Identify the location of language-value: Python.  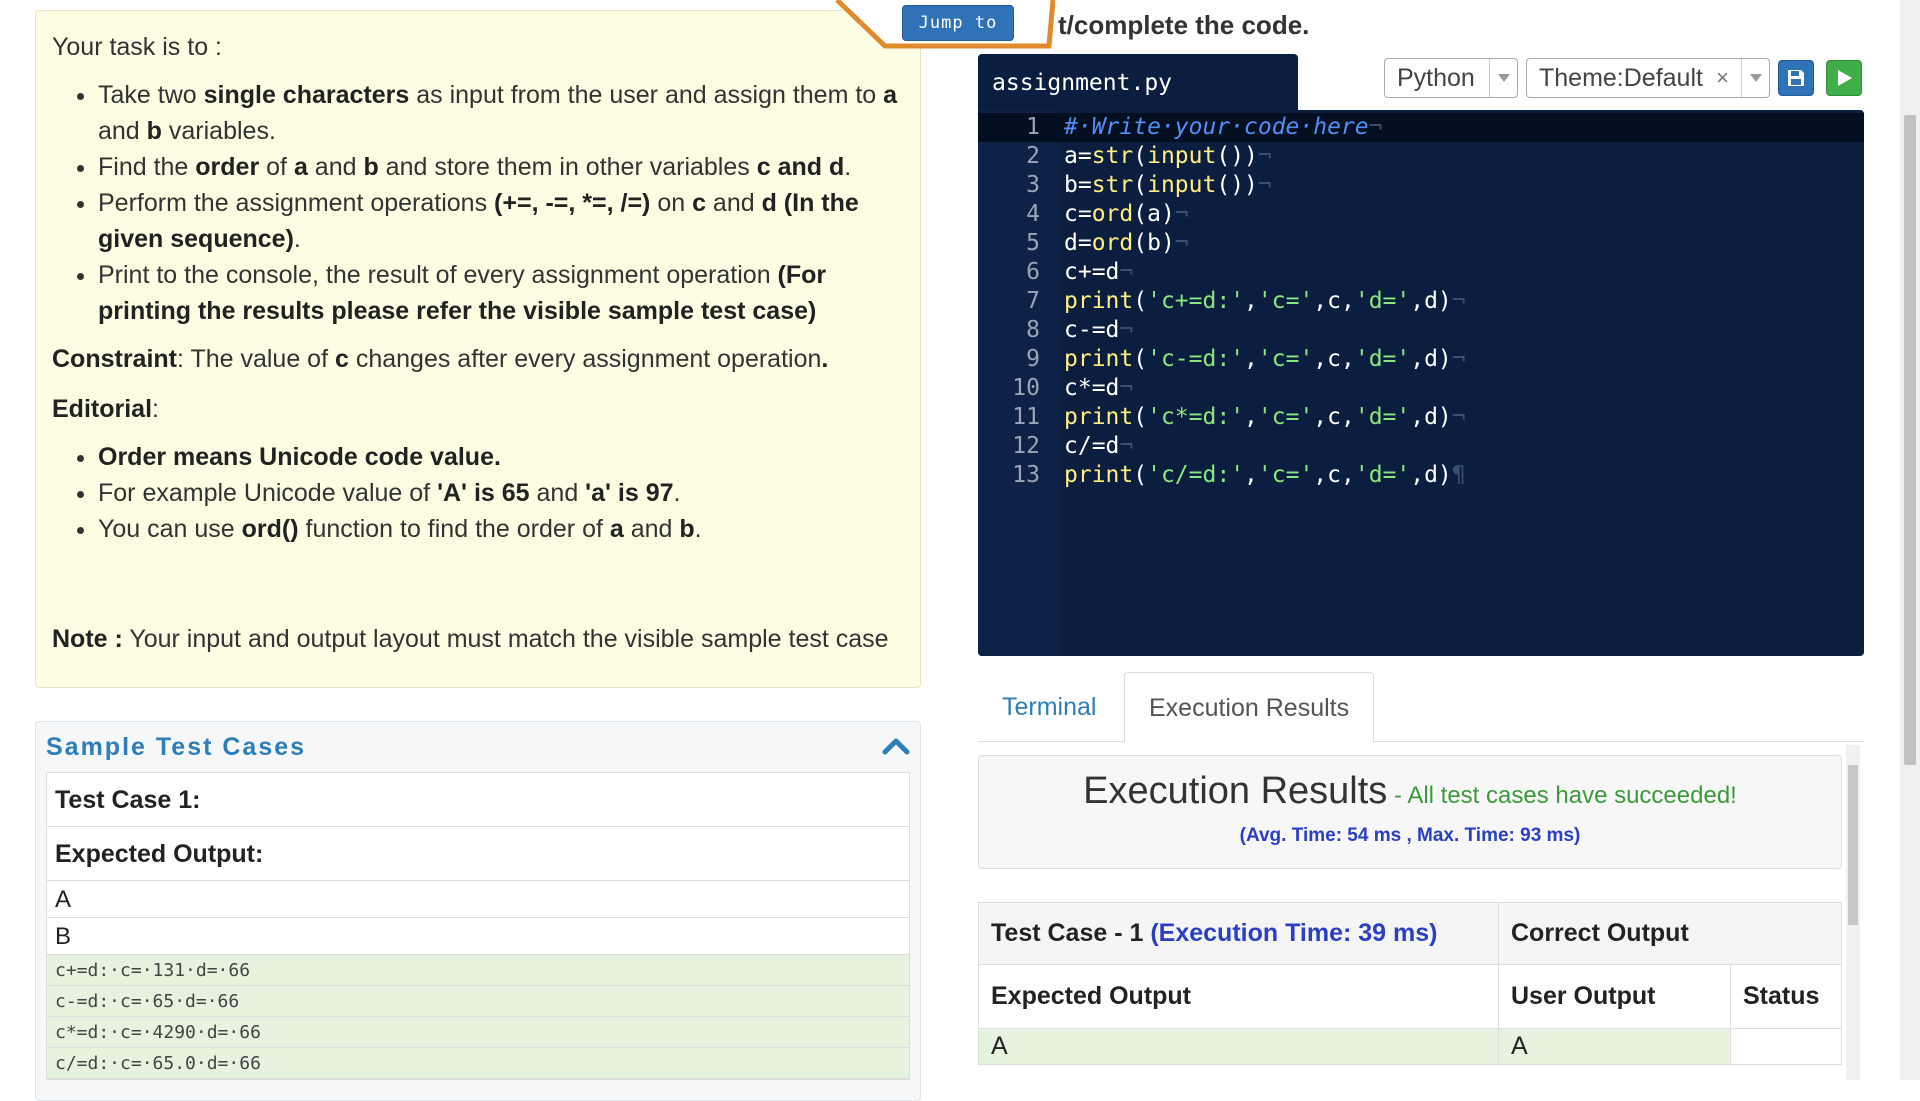
(1436, 78).